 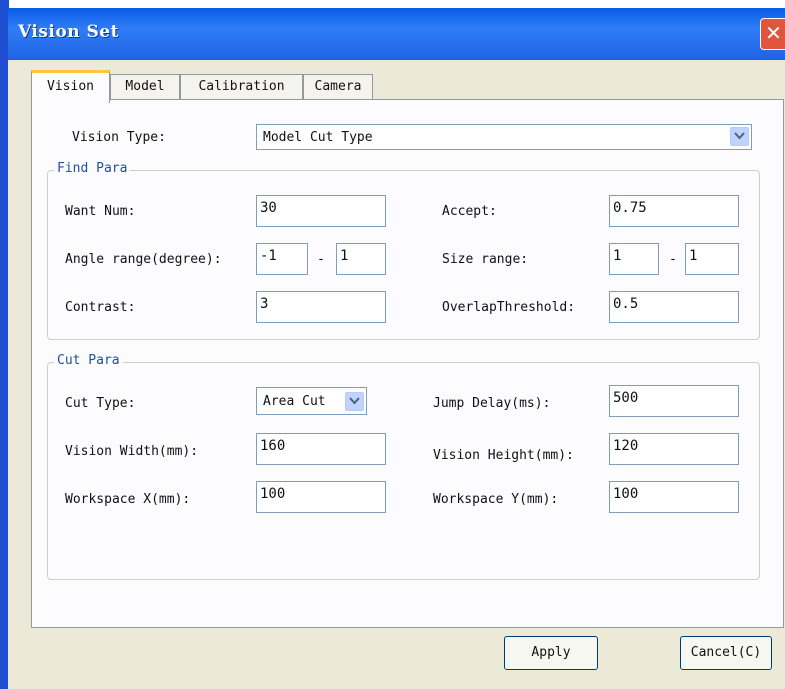 What do you see at coordinates (92, 168) in the screenshot?
I see `find-para-legend: Find Para` at bounding box center [92, 168].